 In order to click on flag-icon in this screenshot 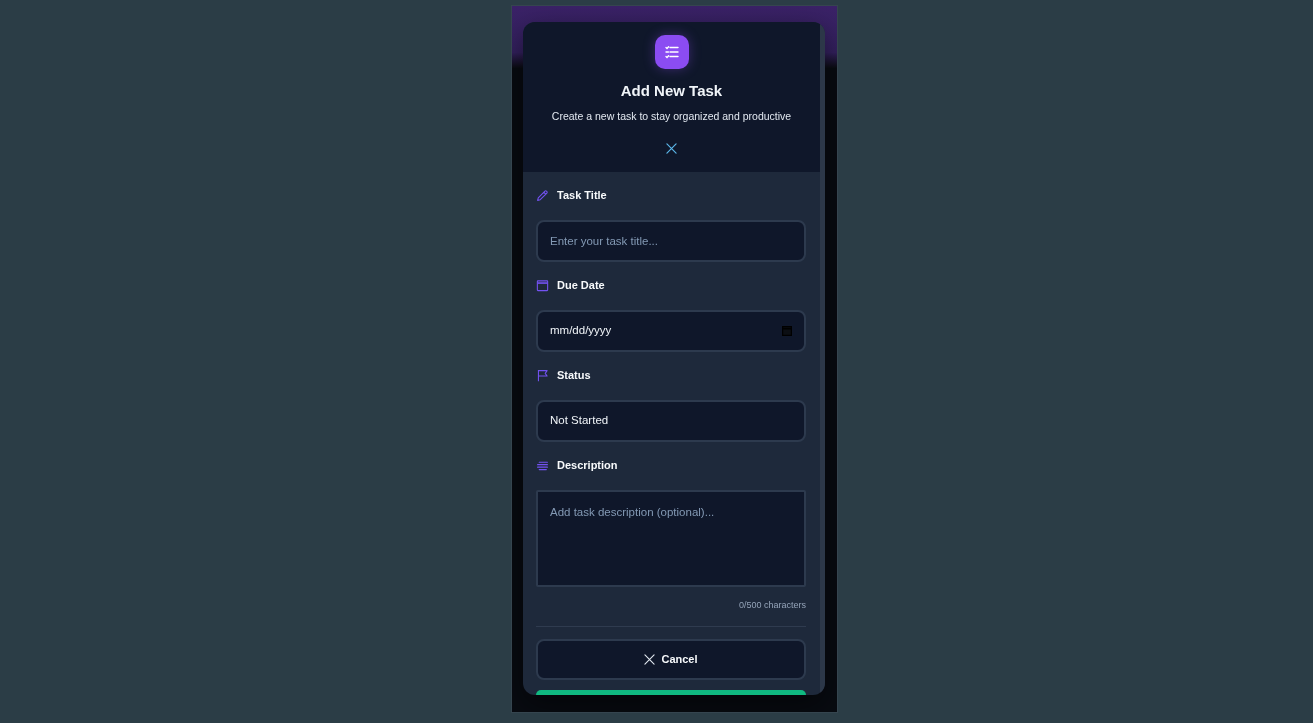, I will do `click(542, 375)`.